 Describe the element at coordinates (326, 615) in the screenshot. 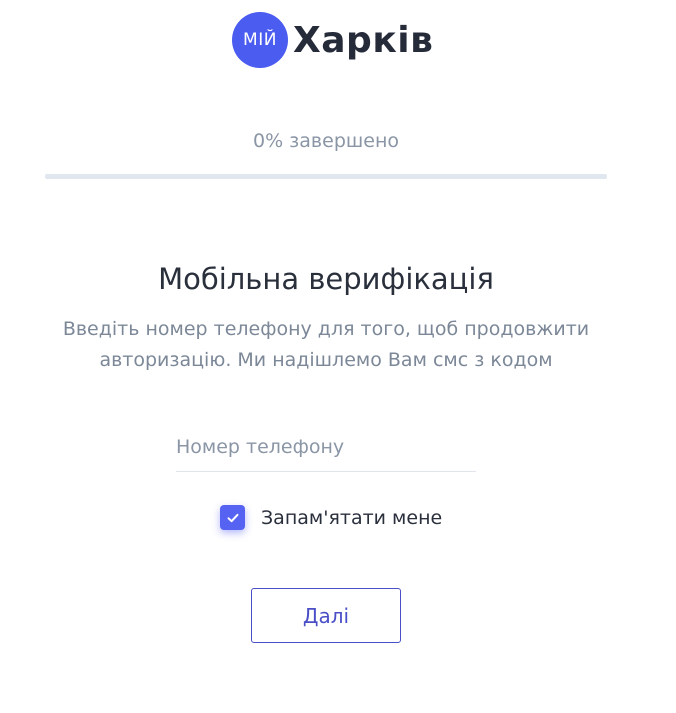

I see `next-button: Далі` at that location.